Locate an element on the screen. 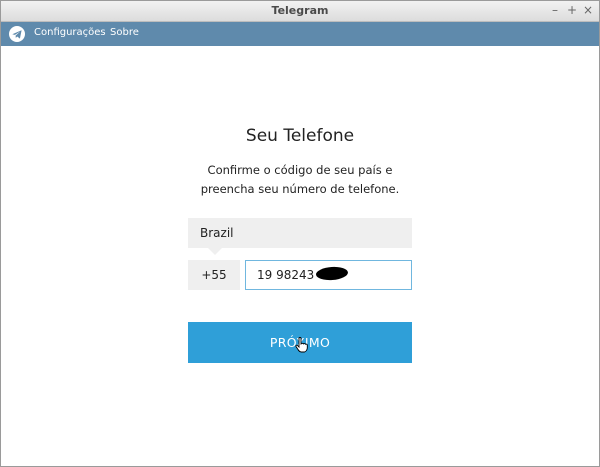  country-pointer is located at coordinates (215, 251).